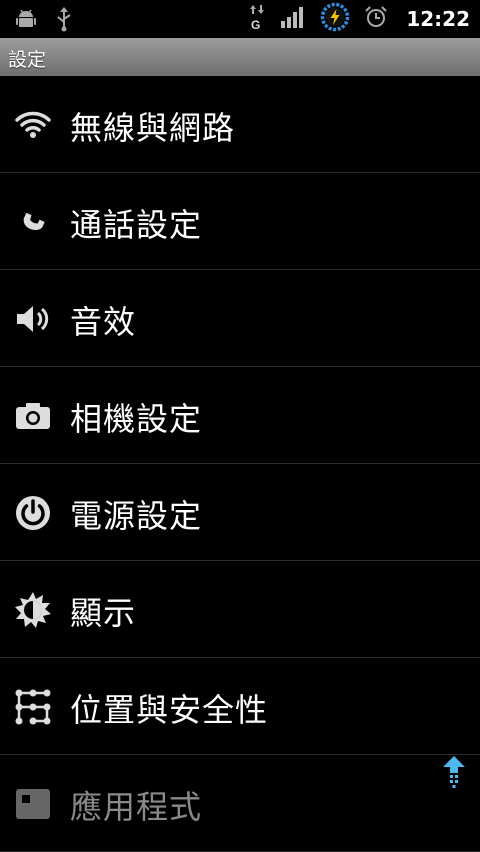 This screenshot has width=480, height=852. Describe the element at coordinates (33, 416) in the screenshot. I see `camera-icon` at that location.